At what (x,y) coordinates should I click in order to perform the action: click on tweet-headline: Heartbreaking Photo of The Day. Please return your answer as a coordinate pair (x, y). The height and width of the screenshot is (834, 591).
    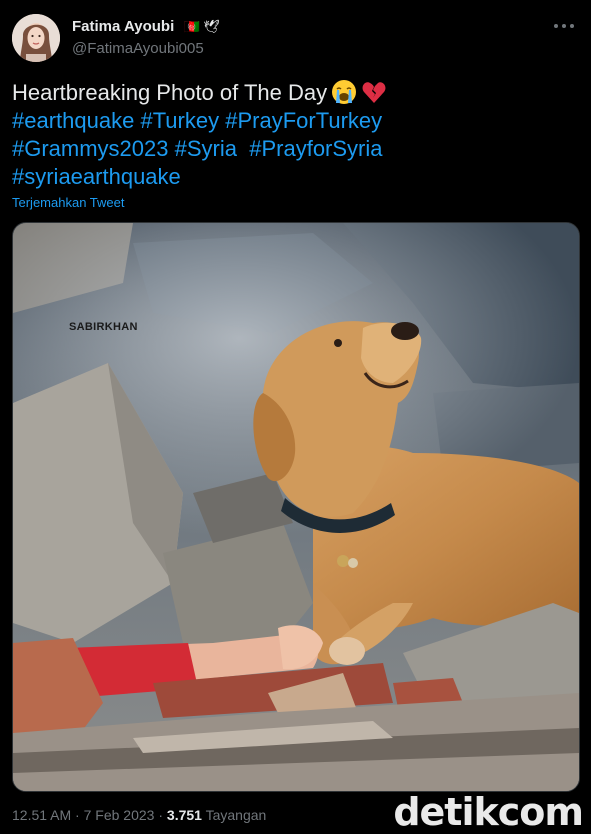
    Looking at the image, I should click on (170, 92).